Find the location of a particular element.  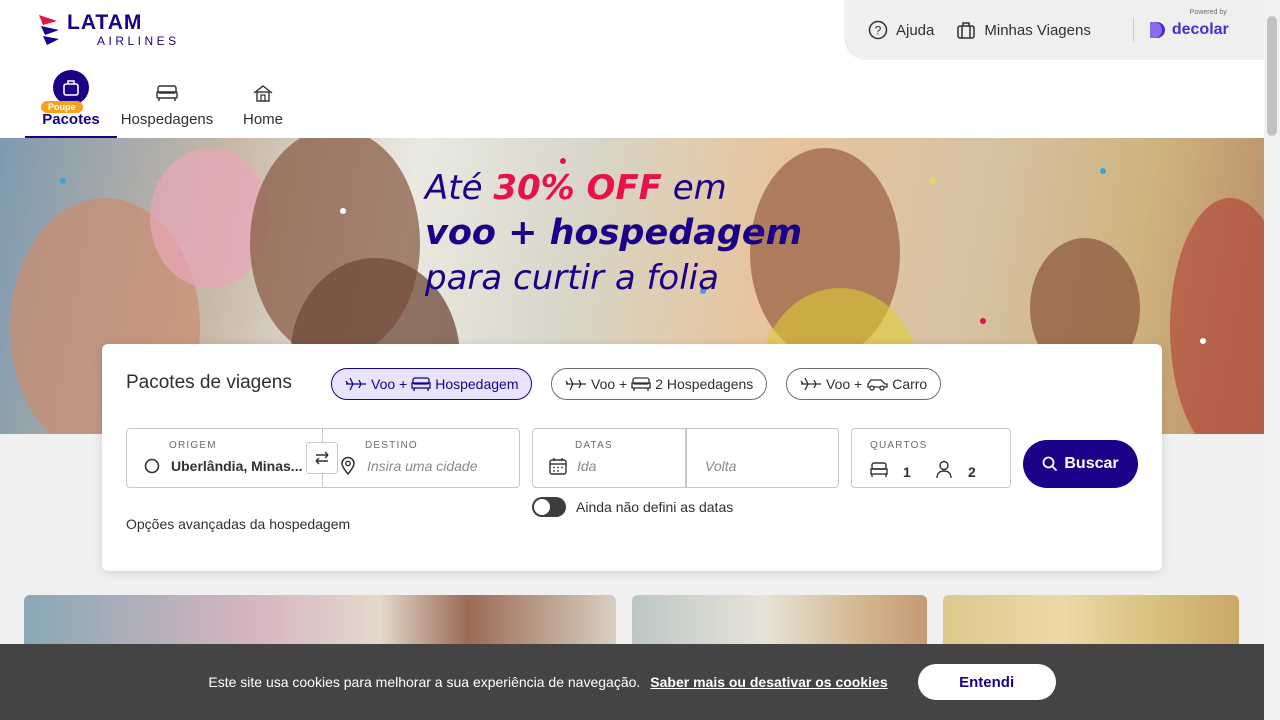

origin-label: ORIGEM is located at coordinates (193, 445).